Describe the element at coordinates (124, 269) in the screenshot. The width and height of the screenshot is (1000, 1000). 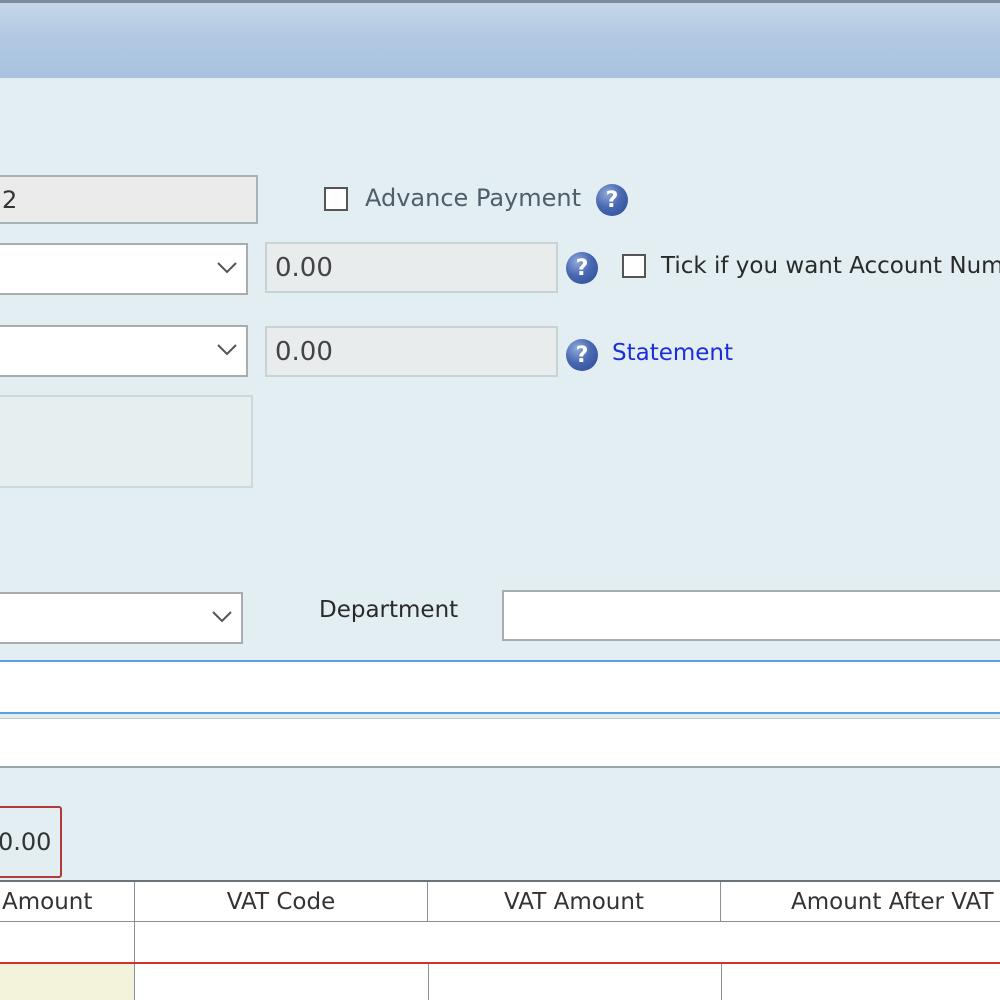
I see `account-combo` at that location.